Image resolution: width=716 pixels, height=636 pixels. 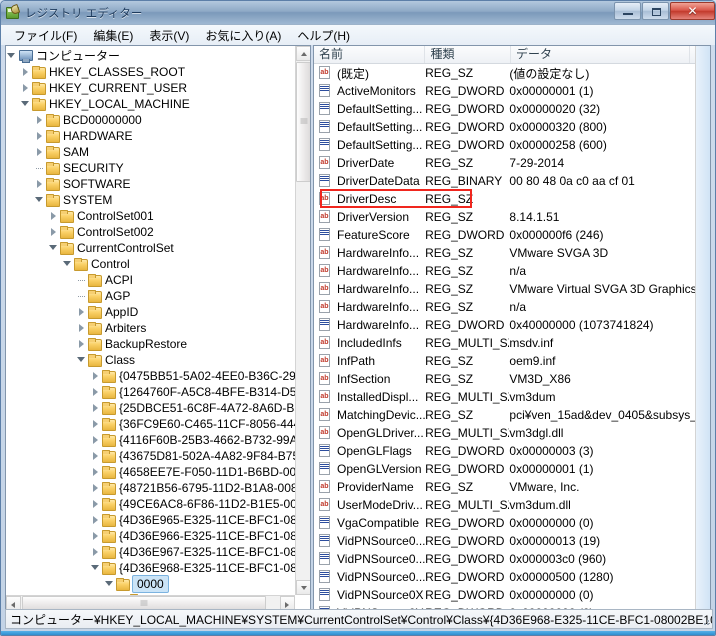 What do you see at coordinates (627, 11) in the screenshot?
I see `minimize-button` at bounding box center [627, 11].